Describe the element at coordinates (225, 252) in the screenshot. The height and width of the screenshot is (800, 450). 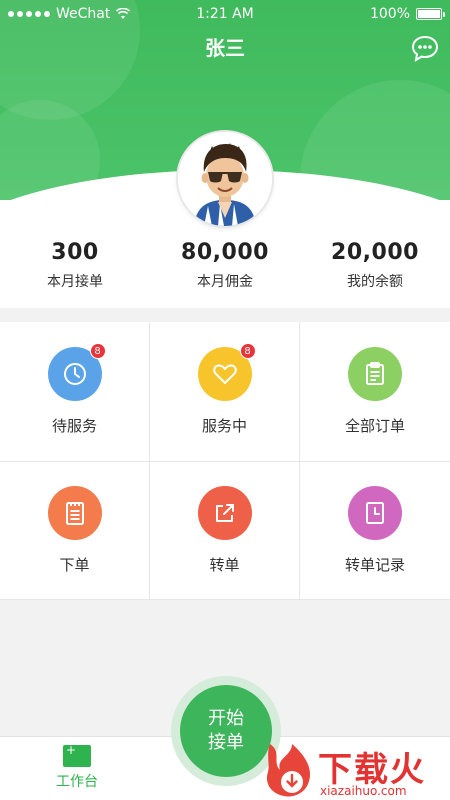
I see `stat-value: 80,000` at that location.